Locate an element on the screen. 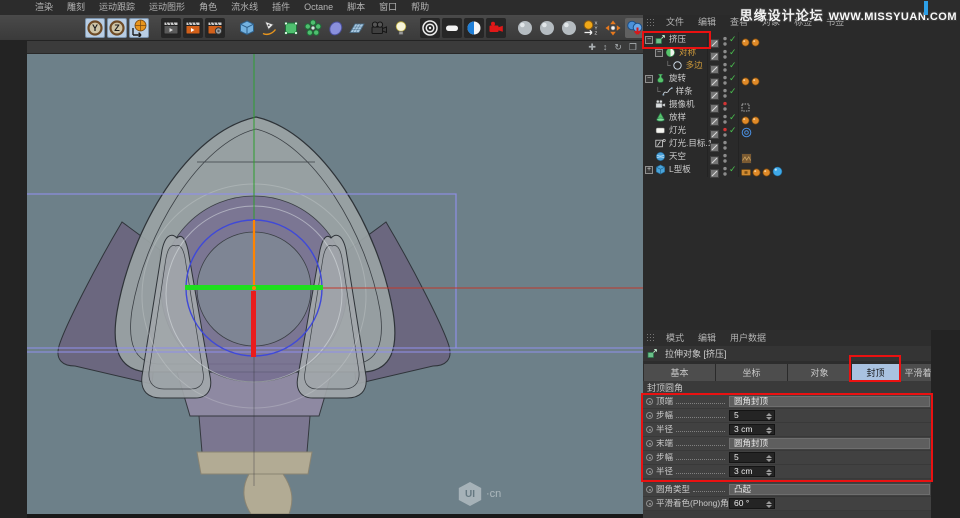 The width and height of the screenshot is (960, 518). tab-2: 对象 is located at coordinates (820, 372).